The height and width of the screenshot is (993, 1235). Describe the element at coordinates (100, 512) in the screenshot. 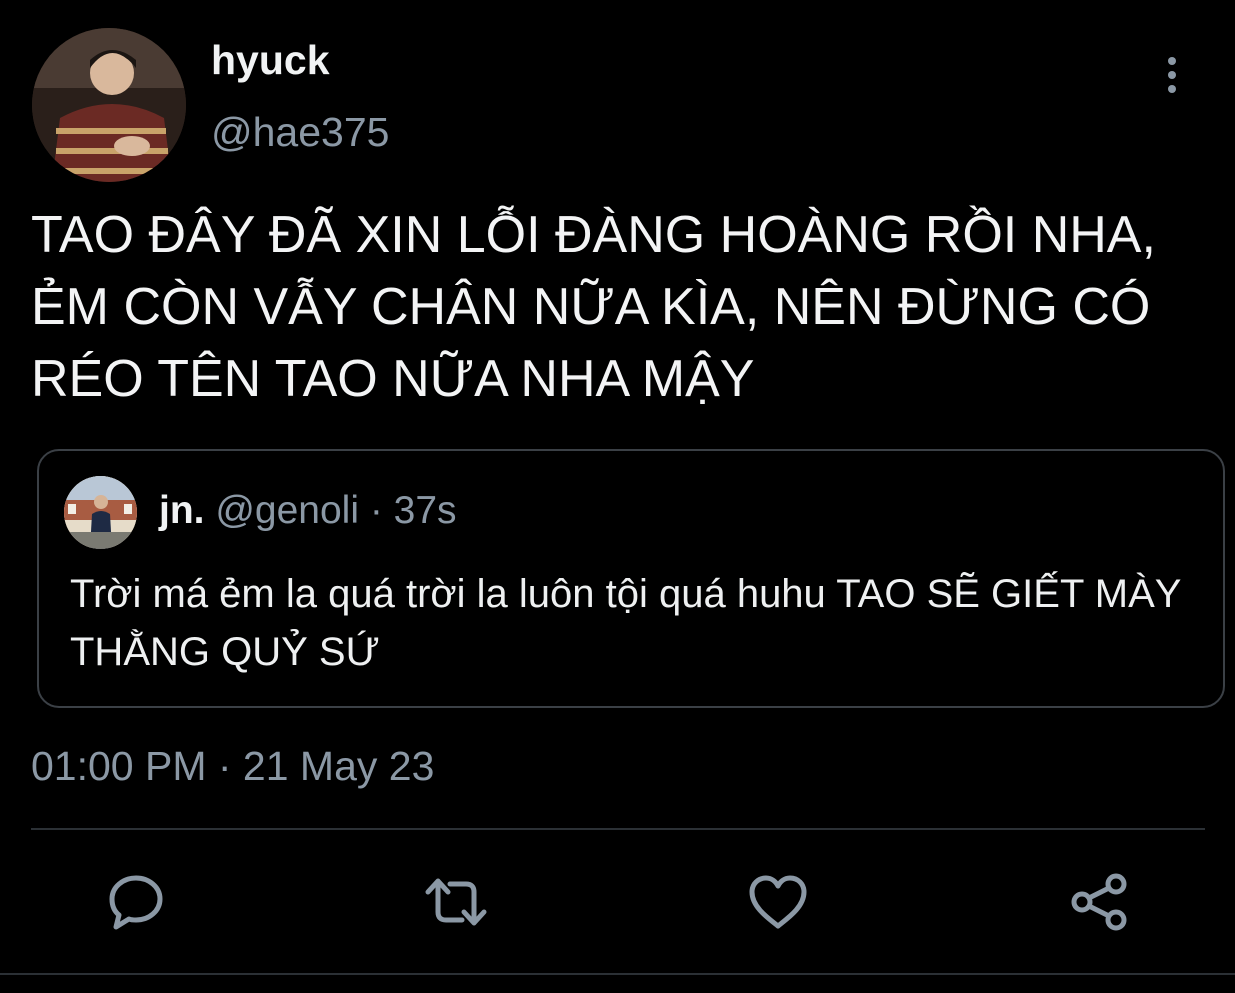

I see `quoted-author-avatar` at that location.